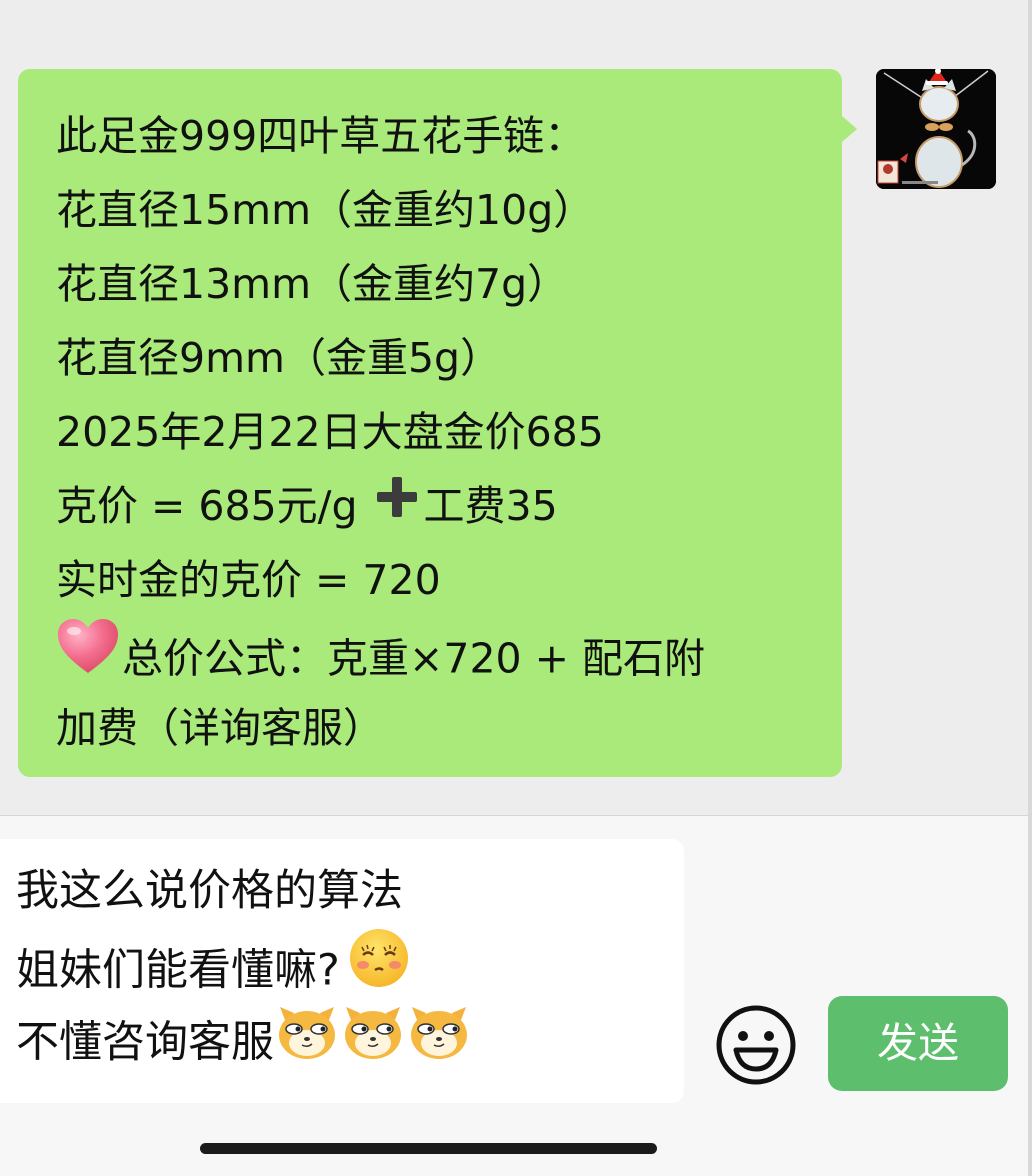  I want to click on message-line: 加费（详询客服）, so click(220, 728).